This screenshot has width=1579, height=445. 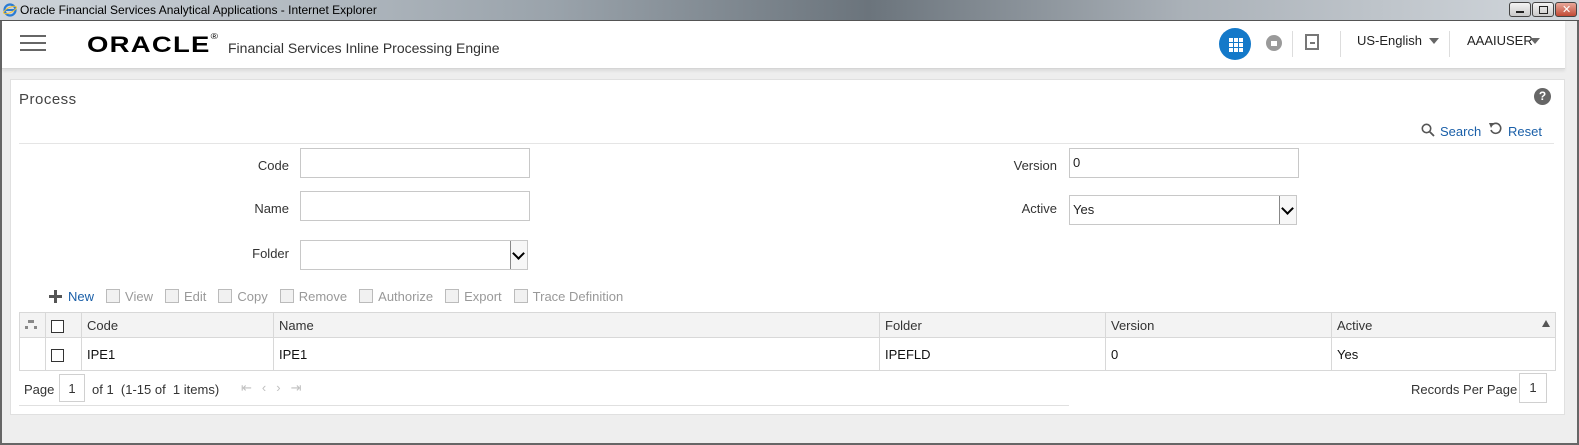 I want to click on restore-icon, so click(x=1543, y=10).